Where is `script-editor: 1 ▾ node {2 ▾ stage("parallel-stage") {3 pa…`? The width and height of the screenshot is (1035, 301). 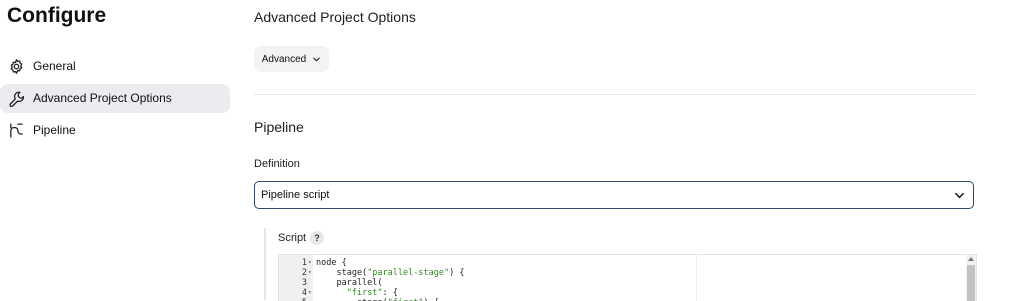
script-editor: 1 ▾ node {2 ▾ stage("parallel-stage") {3 pa… is located at coordinates (627, 277).